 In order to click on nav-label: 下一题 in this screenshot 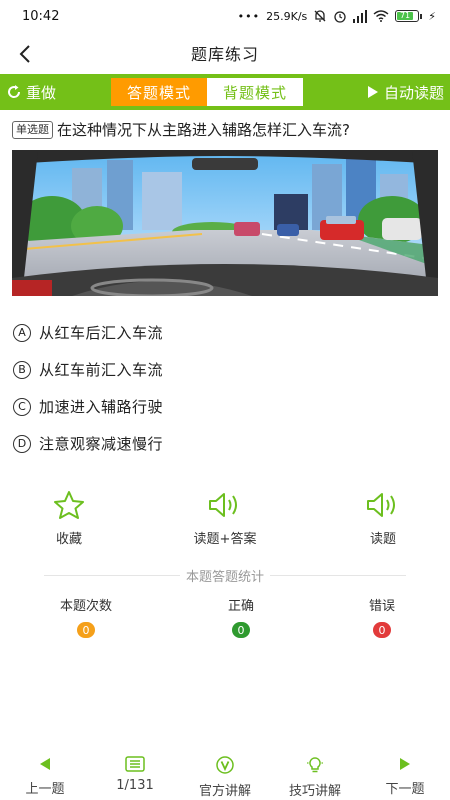, I will do `click(405, 789)`.